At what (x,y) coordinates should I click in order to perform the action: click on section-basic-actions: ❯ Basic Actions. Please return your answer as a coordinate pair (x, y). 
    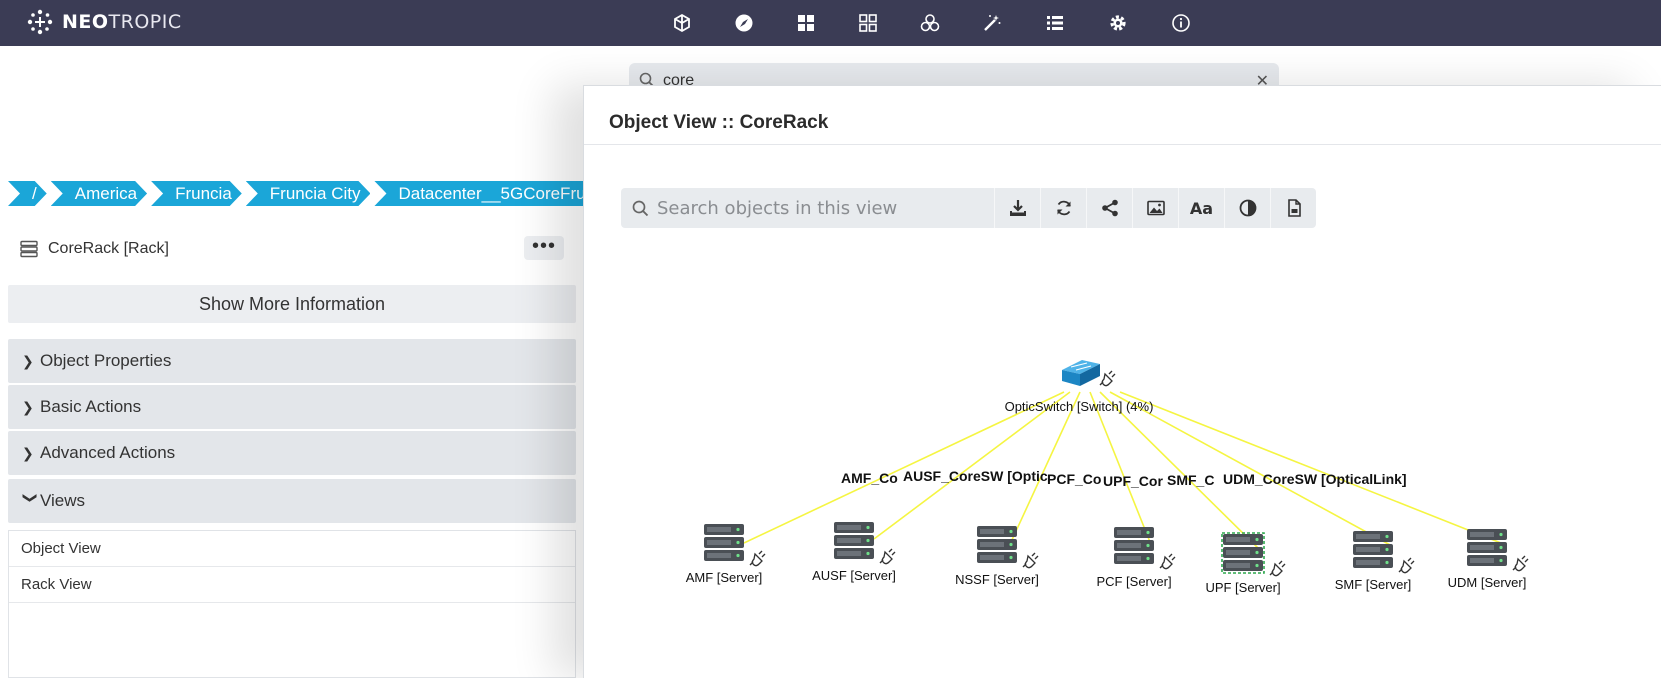
    Looking at the image, I should click on (292, 407).